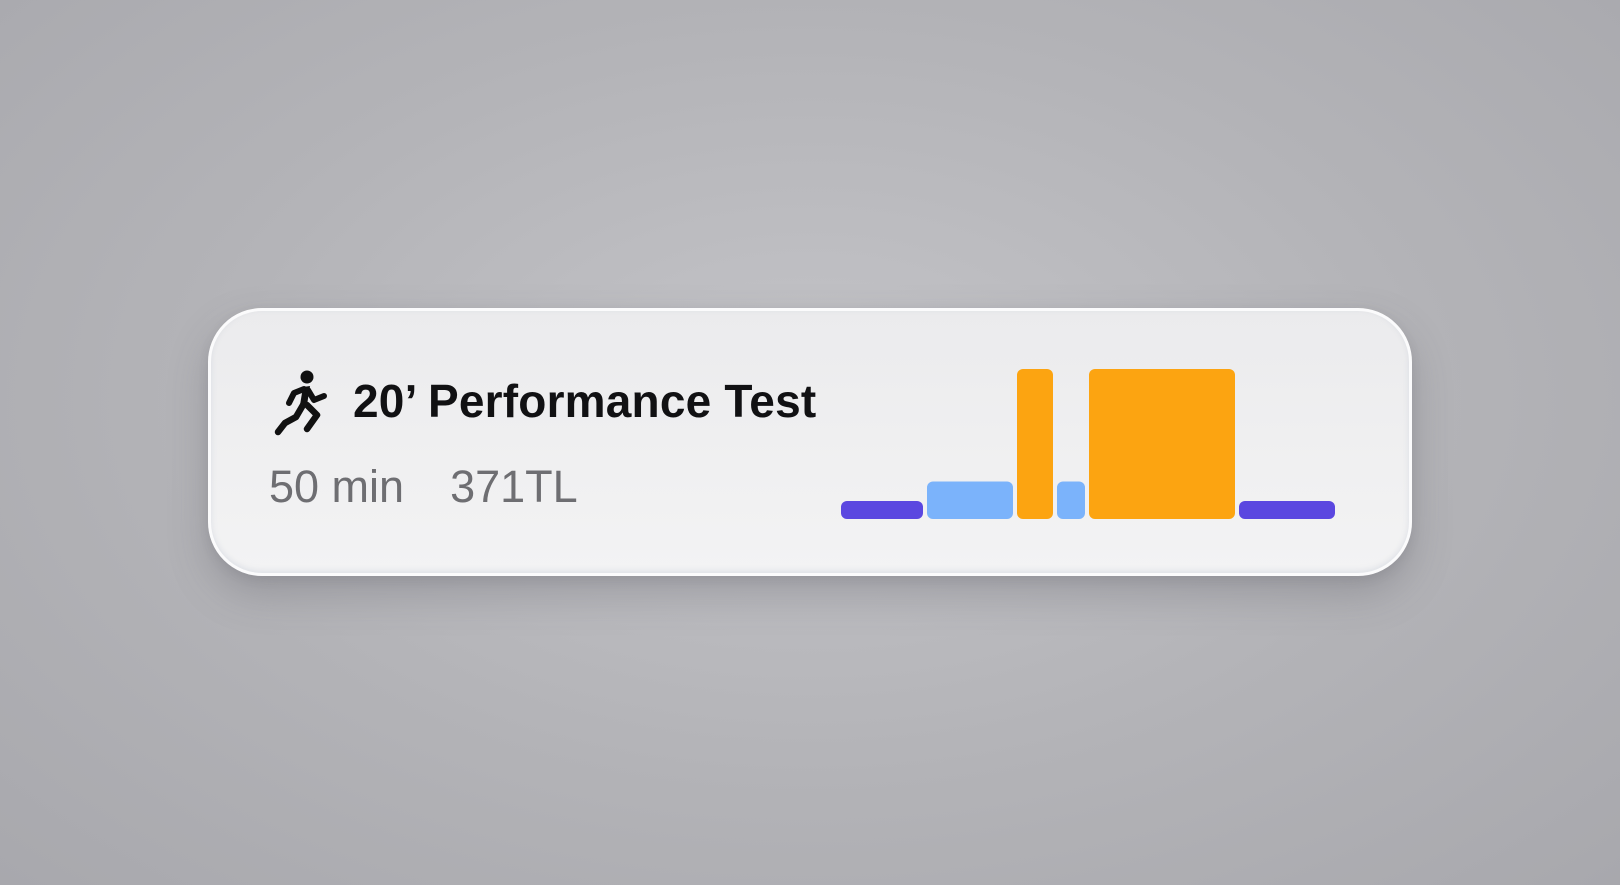  What do you see at coordinates (337, 486) in the screenshot?
I see `workout-duration: 50 min` at bounding box center [337, 486].